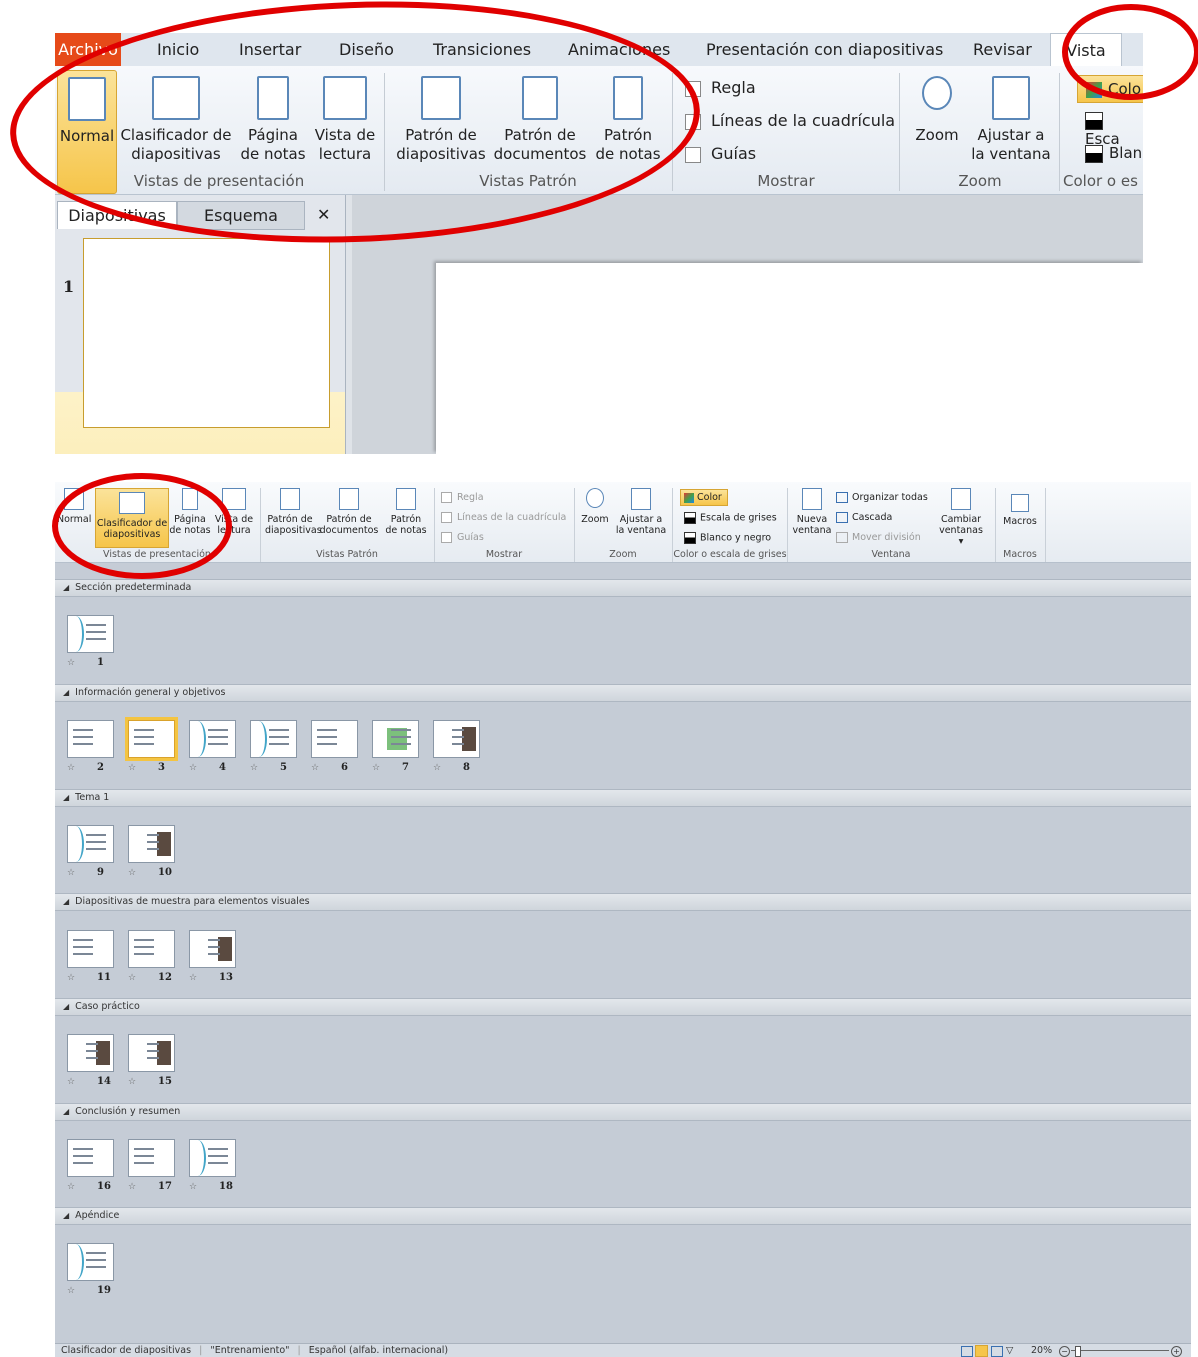 This screenshot has width=1198, height=1357. What do you see at coordinates (323, 214) in the screenshot?
I see `close-panel-icon: ✕` at bounding box center [323, 214].